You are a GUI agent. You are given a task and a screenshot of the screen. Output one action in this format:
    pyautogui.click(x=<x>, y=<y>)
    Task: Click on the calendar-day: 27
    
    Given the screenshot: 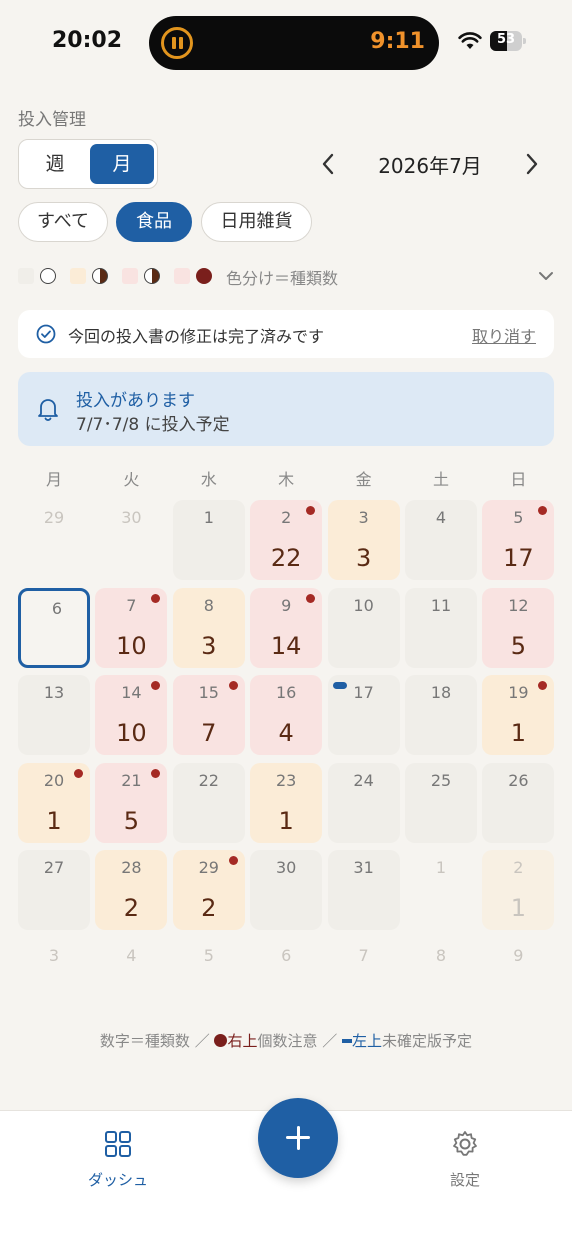 What is the action you would take?
    pyautogui.click(x=54, y=890)
    